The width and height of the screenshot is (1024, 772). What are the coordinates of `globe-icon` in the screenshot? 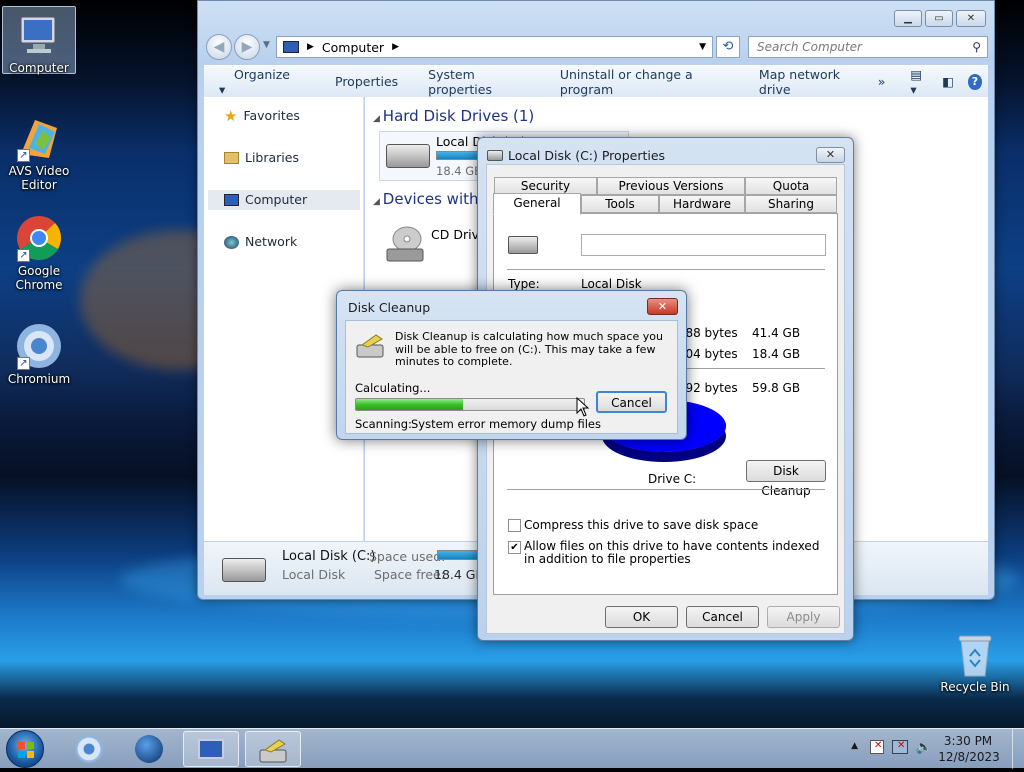 It's located at (149, 749).